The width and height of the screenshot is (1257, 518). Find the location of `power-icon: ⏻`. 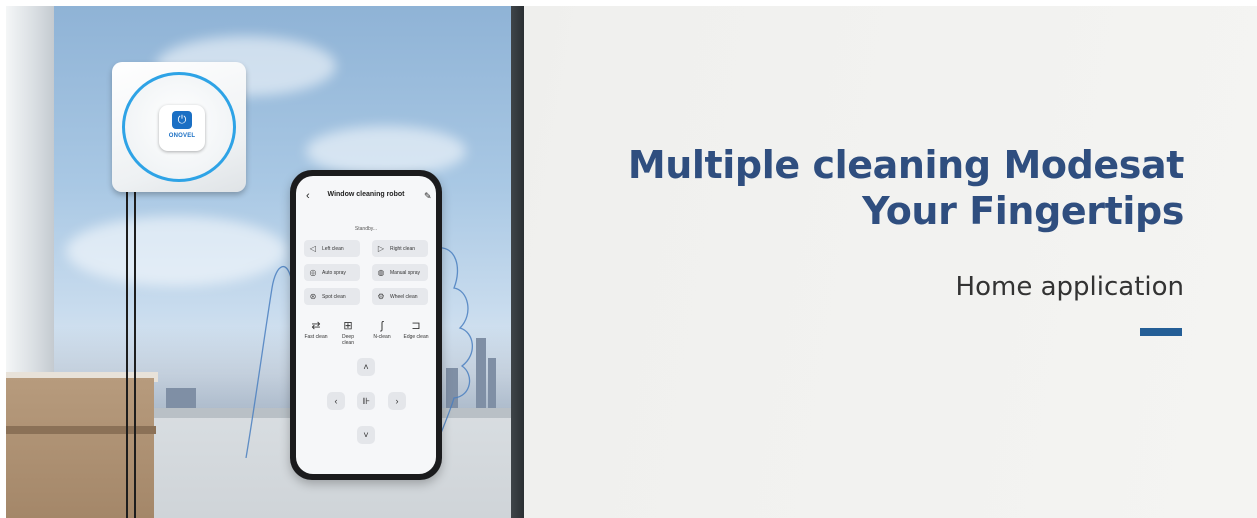

power-icon: ⏻ is located at coordinates (182, 120).